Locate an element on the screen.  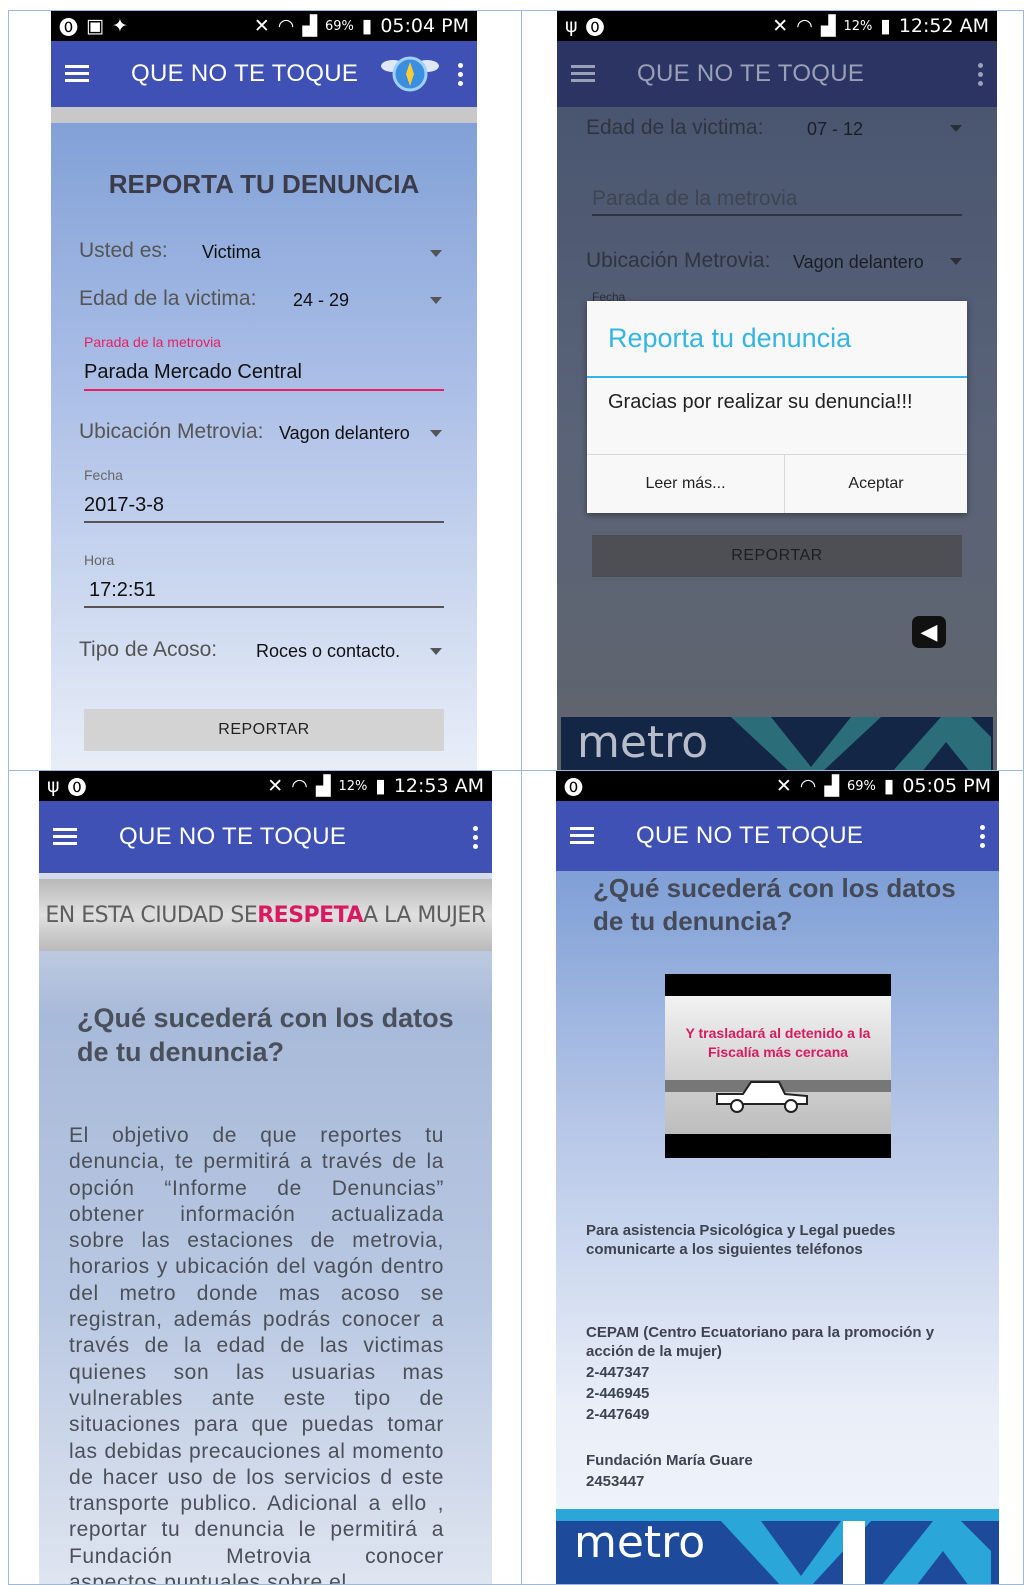
parada-input: Parada Mercado Central is located at coordinates (193, 372).